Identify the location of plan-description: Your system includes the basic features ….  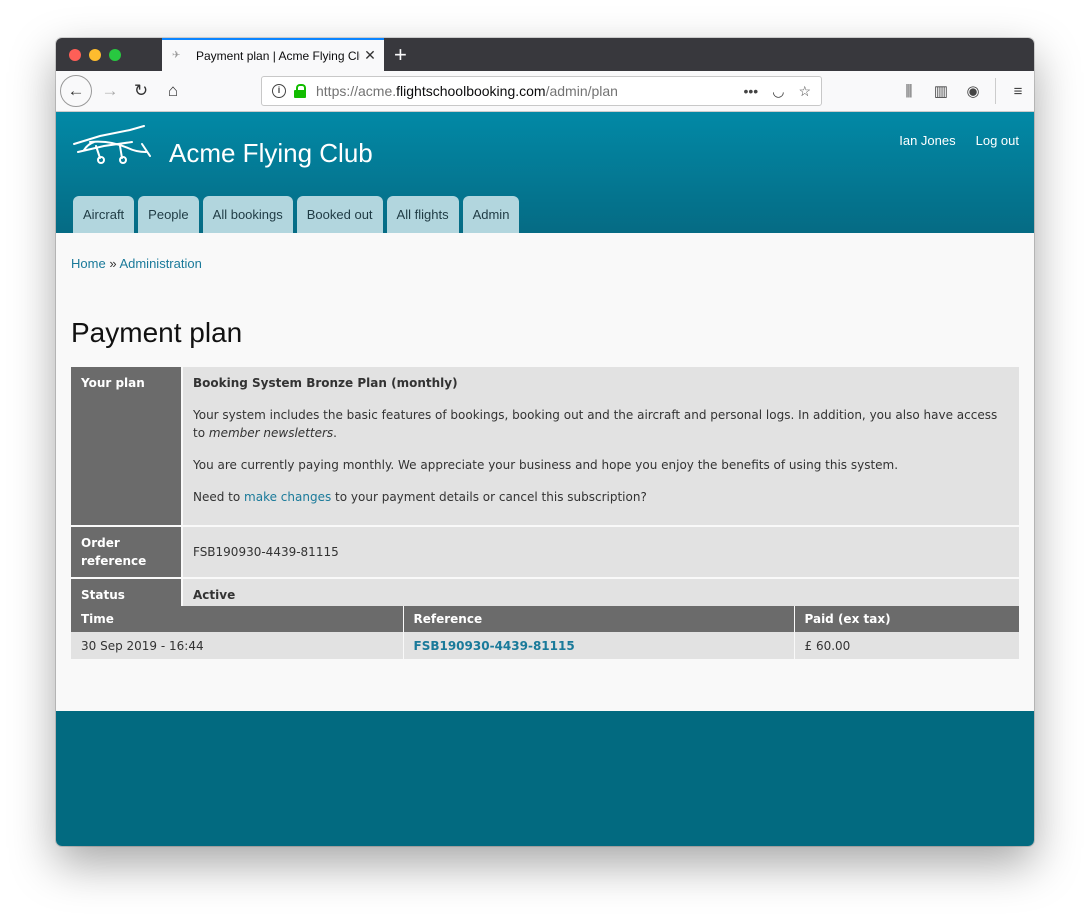
(601, 424).